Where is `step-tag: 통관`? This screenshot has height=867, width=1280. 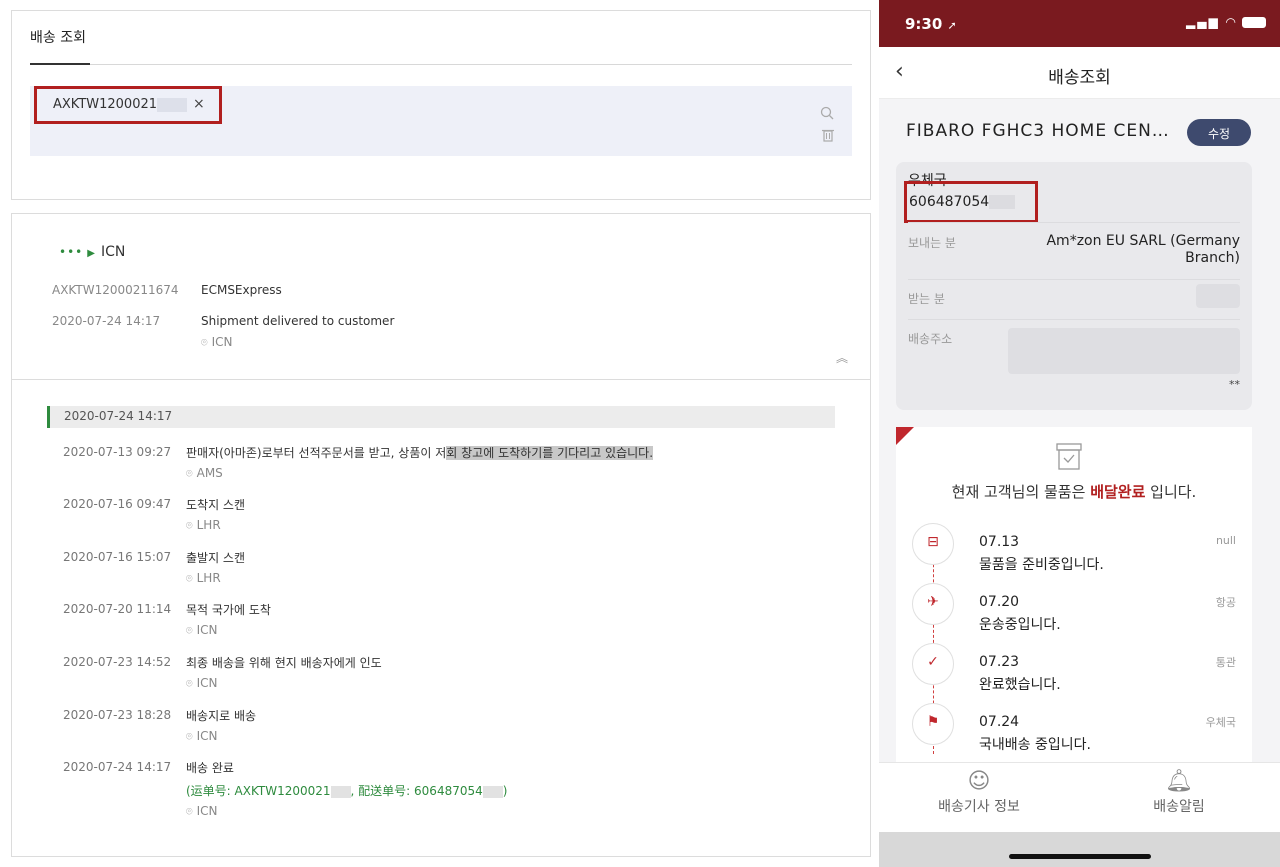
step-tag: 통관 is located at coordinates (1225, 662).